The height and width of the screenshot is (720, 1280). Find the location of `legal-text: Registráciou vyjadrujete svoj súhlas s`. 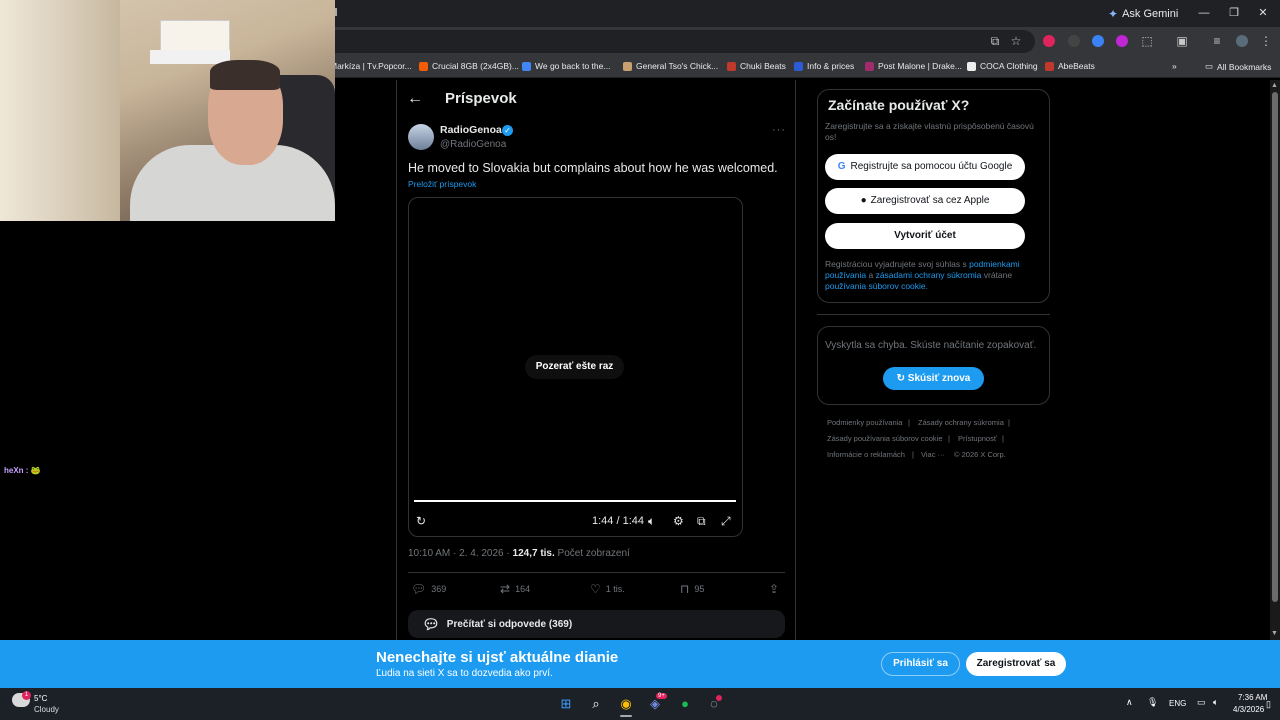

legal-text: Registráciou vyjadrujete svoj súhlas s is located at coordinates (897, 264).